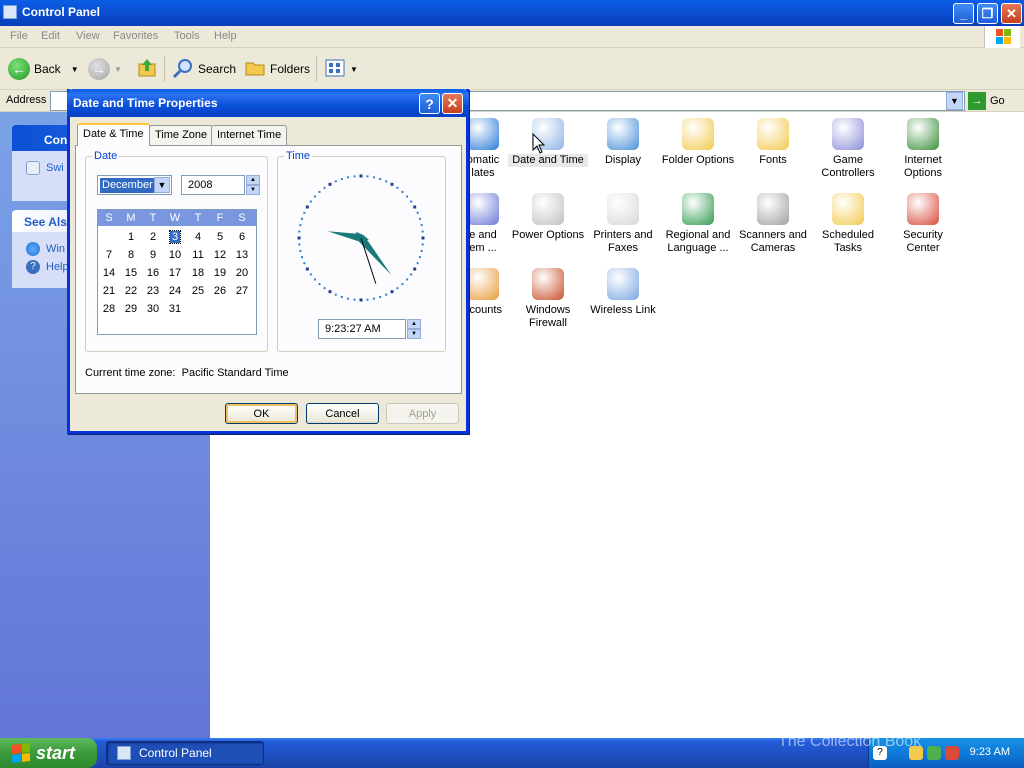 The width and height of the screenshot is (1024, 768). I want to click on calendar-day: 31, so click(175, 309).